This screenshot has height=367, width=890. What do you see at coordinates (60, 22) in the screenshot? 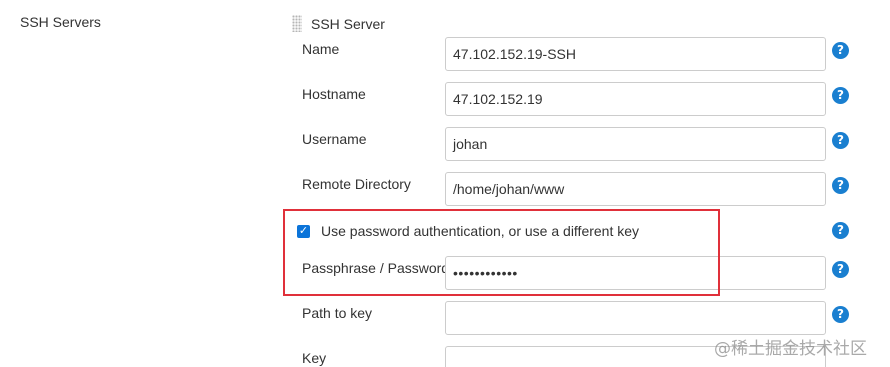
I see `section-label: SSH Servers` at bounding box center [60, 22].